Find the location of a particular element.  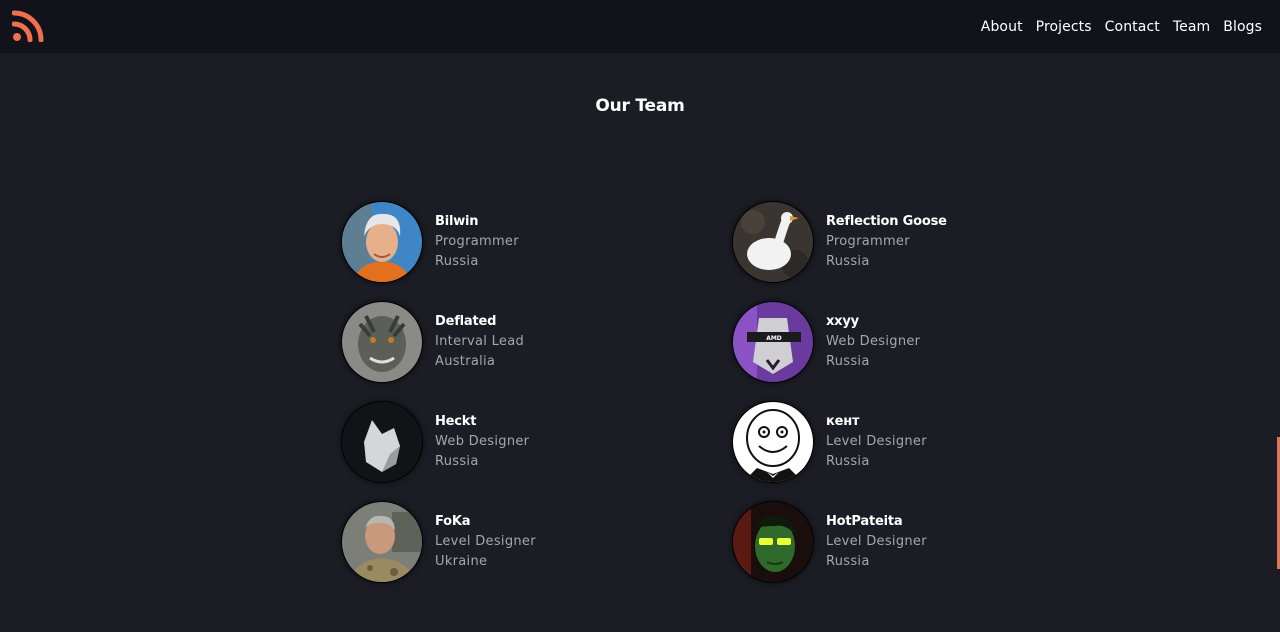

team-member-card: HotPateita Level Designer Russia is located at coordinates (882, 542).